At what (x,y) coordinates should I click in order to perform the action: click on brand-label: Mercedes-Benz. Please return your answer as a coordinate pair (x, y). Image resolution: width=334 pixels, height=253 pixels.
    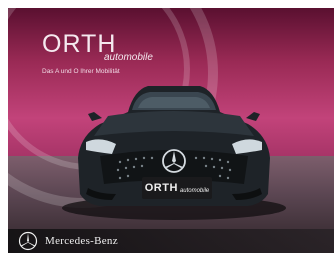
    Looking at the image, I should click on (81, 241).